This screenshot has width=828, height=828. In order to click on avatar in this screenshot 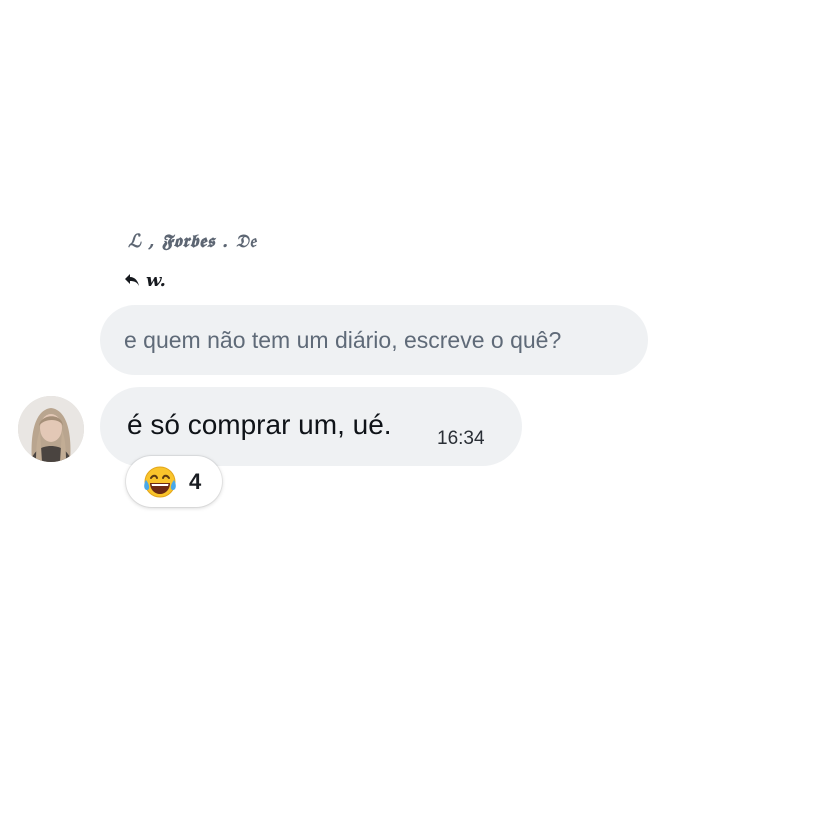, I will do `click(51, 429)`.